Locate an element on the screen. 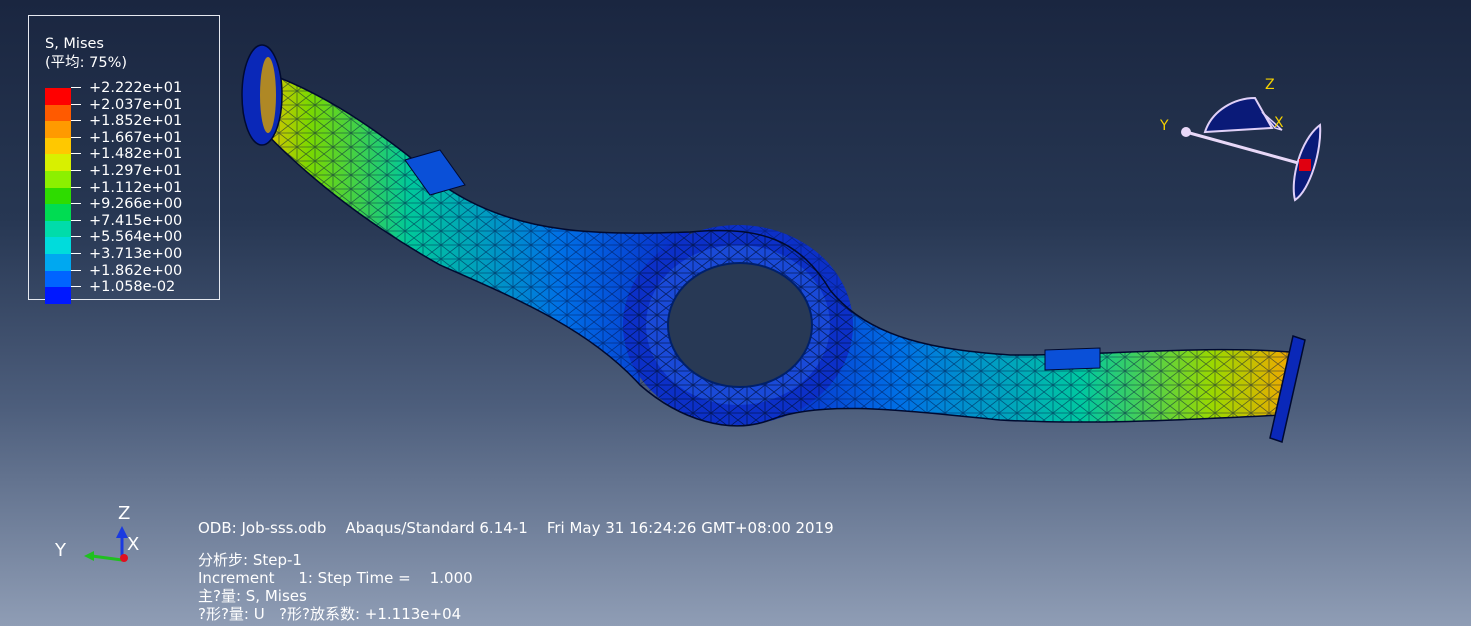  triad-z-label: Z is located at coordinates (1270, 85).